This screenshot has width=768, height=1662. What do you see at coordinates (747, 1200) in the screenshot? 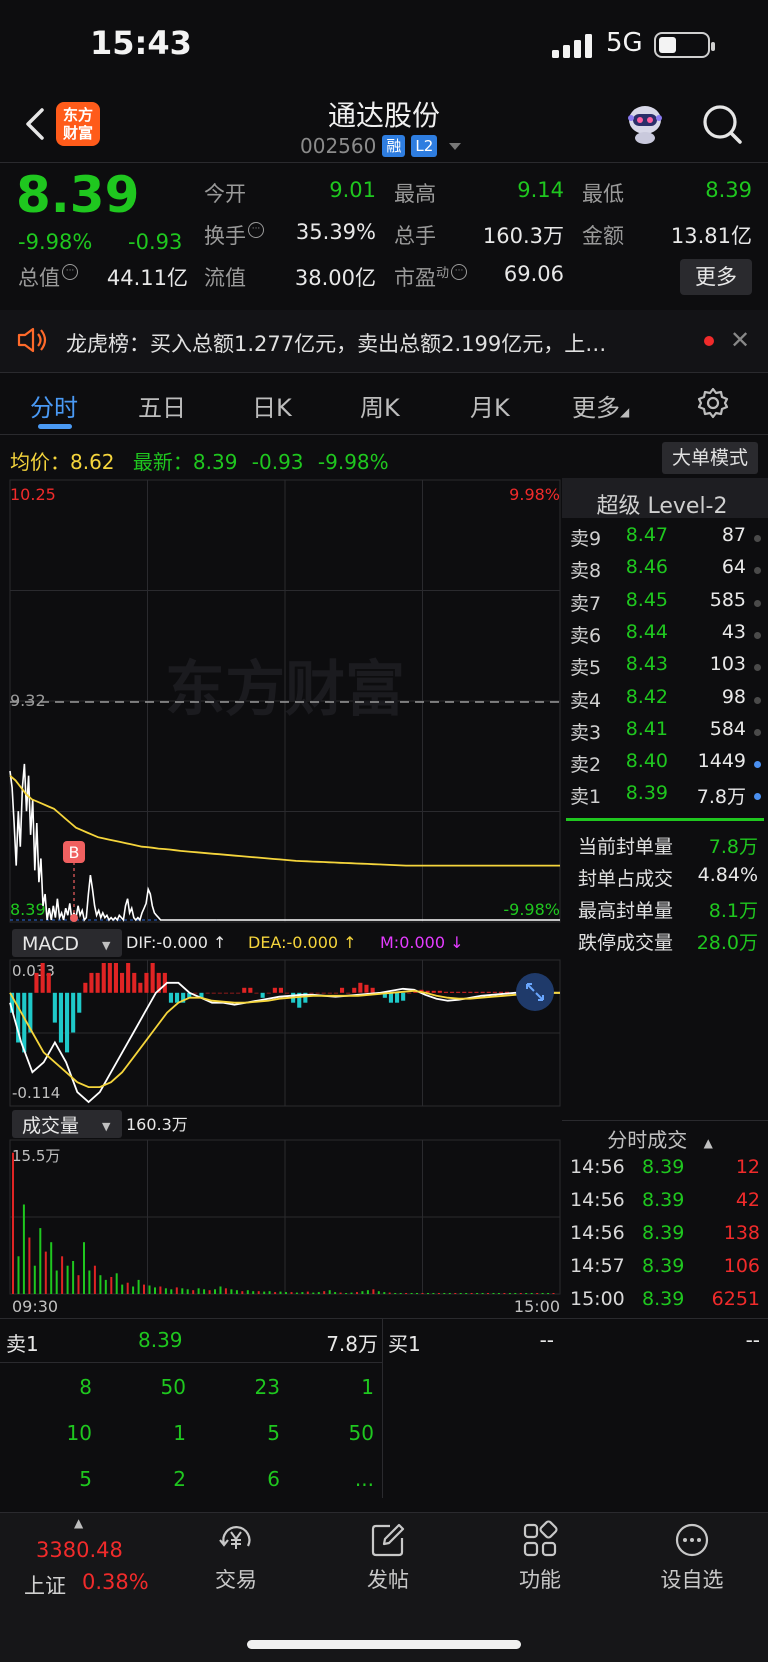
I see `trade-volume: 42` at bounding box center [747, 1200].